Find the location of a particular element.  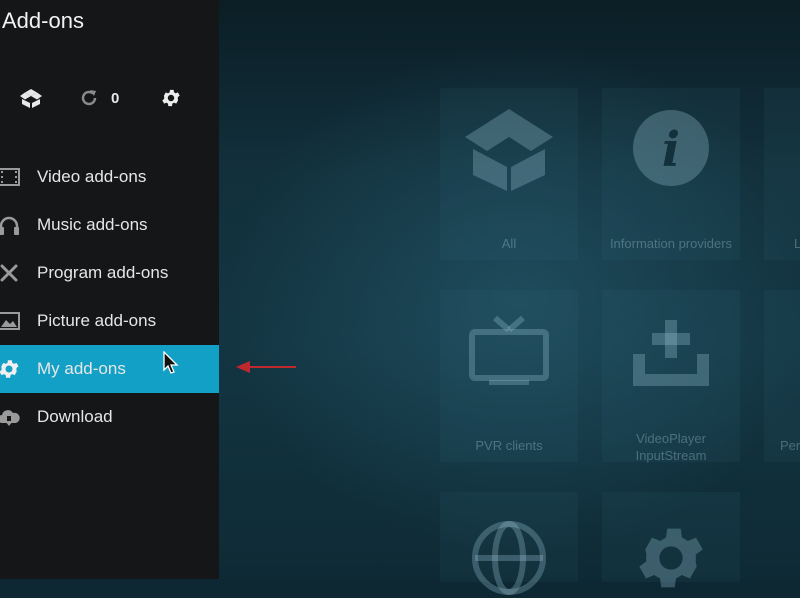

film-icon is located at coordinates (10, 177).